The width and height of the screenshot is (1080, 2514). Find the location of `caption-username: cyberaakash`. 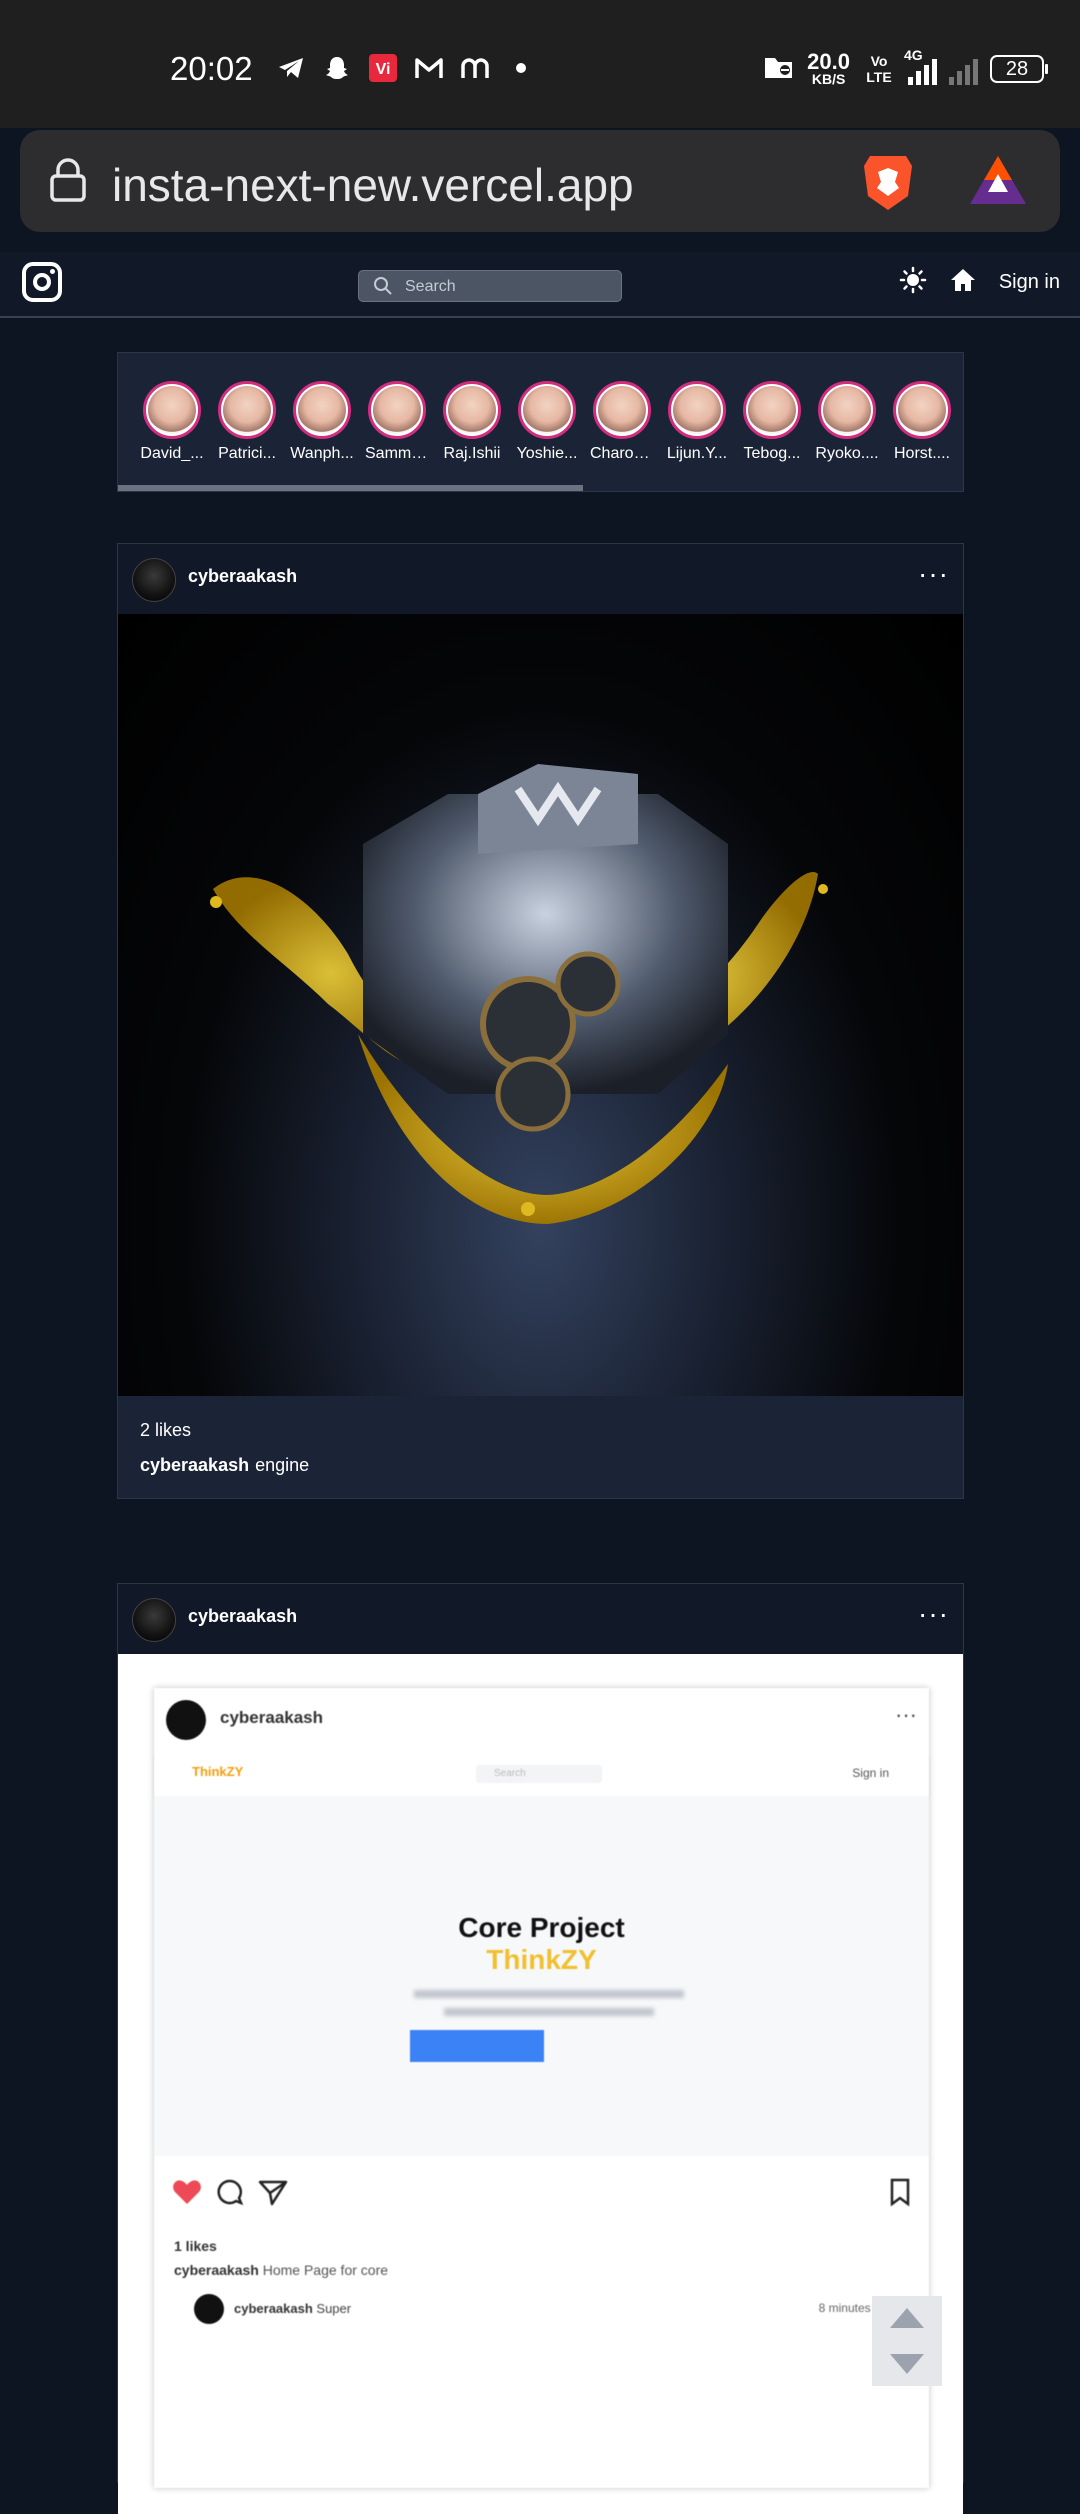

caption-username: cyberaakash is located at coordinates (194, 1465).